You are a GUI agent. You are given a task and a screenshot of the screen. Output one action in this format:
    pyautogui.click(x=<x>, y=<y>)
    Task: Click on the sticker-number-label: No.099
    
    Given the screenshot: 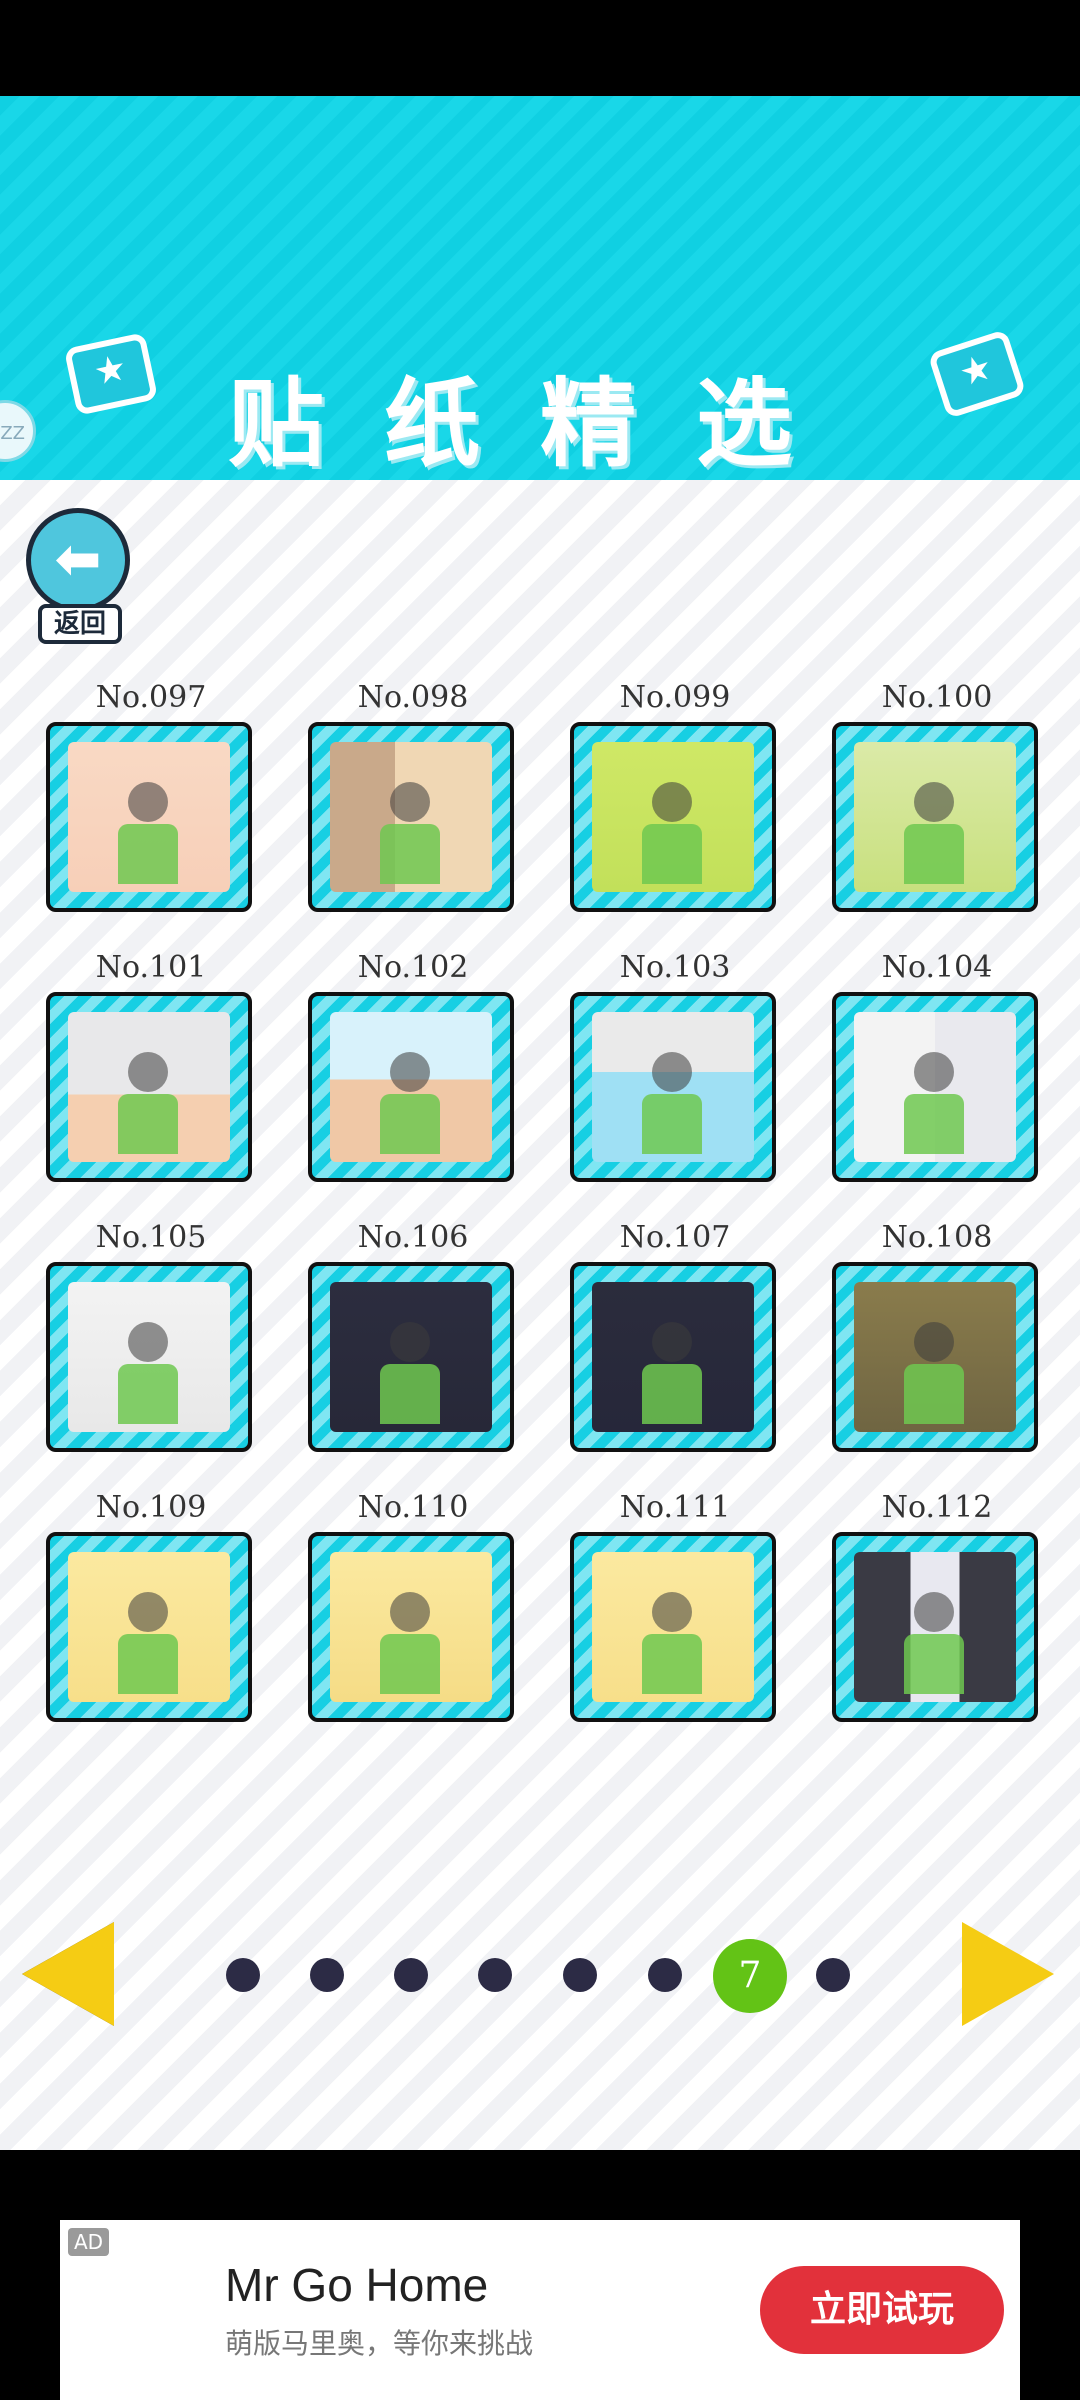 What is the action you would take?
    pyautogui.click(x=675, y=697)
    